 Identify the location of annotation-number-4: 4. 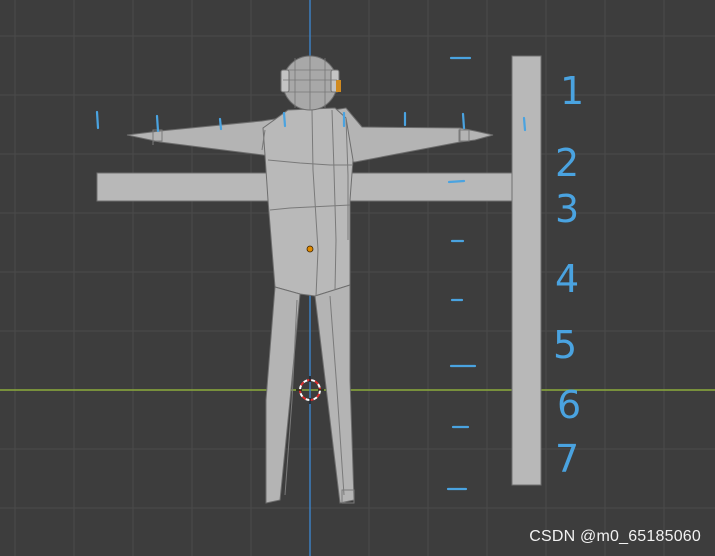
(567, 279).